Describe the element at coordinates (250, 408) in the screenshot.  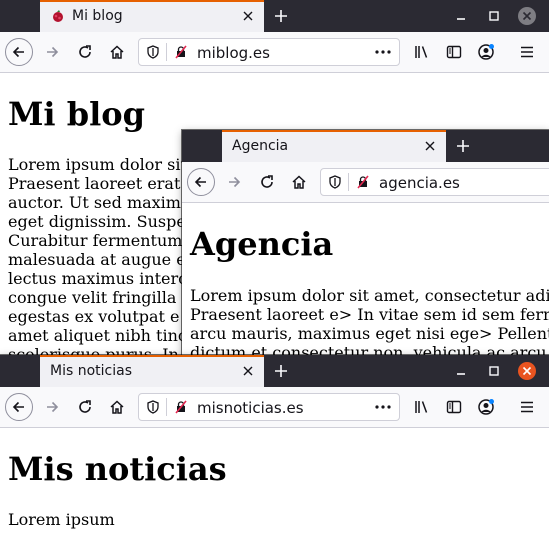
I see `url-text: misnoticias.es` at that location.